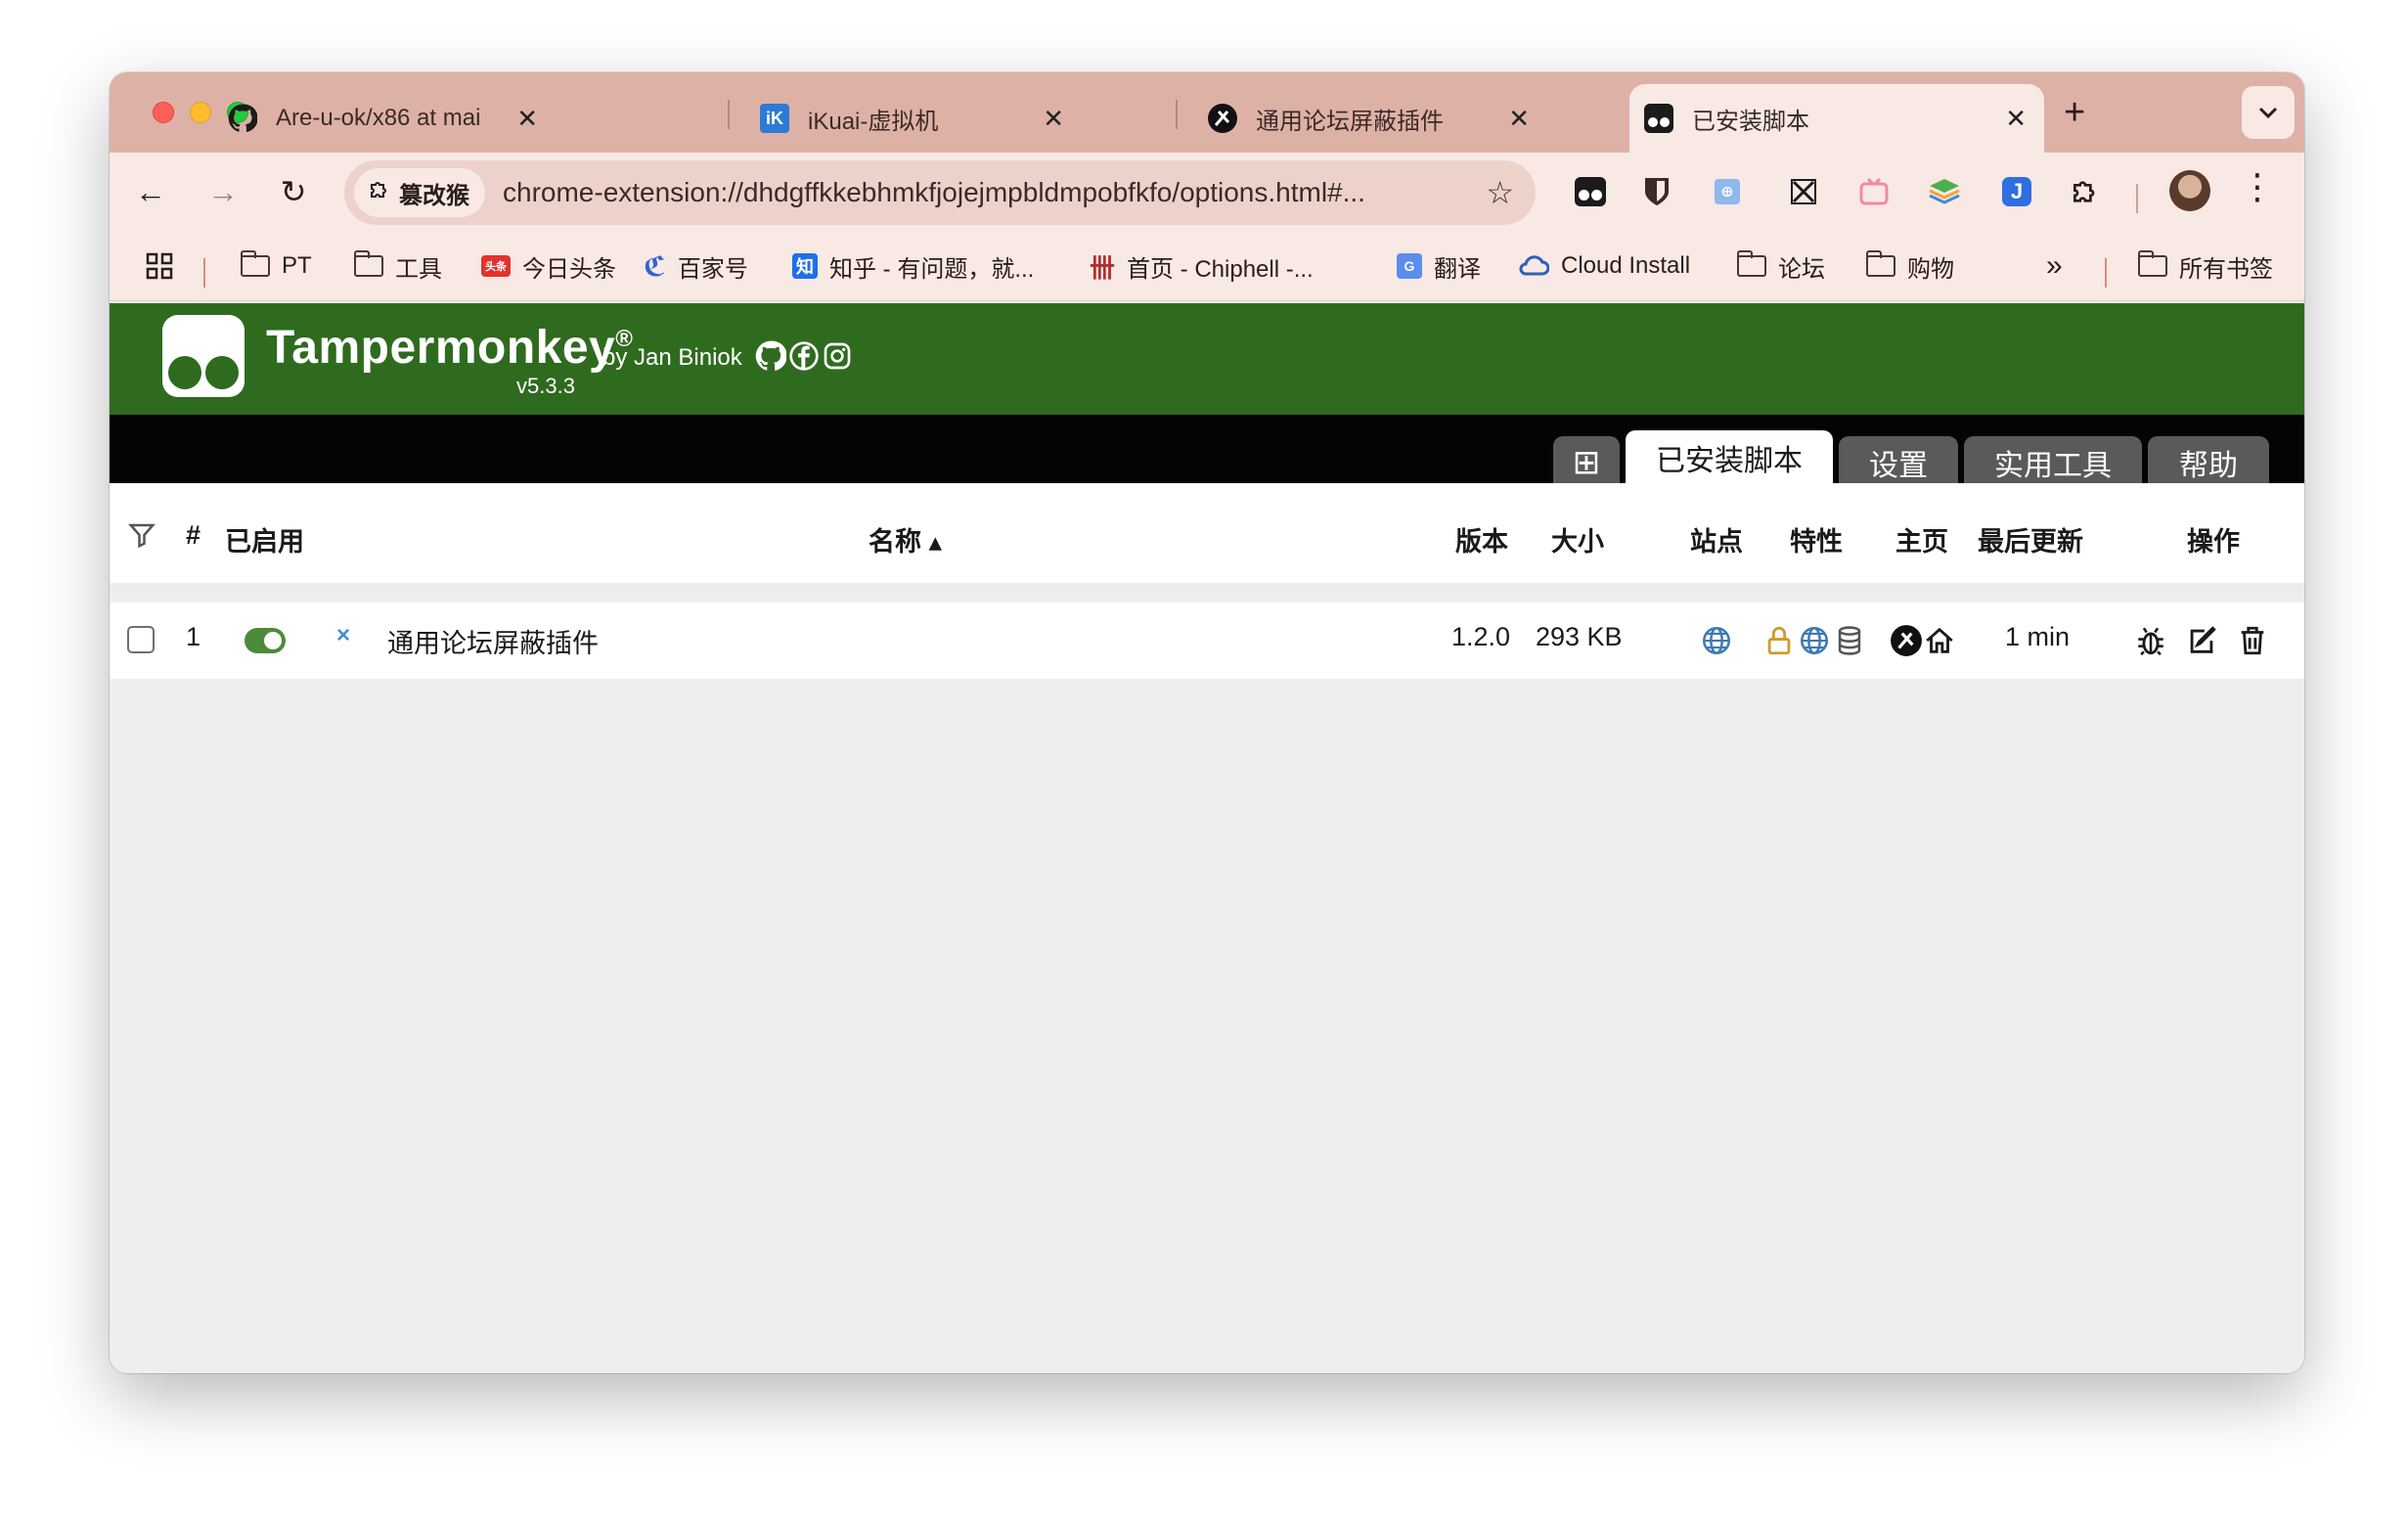  I want to click on tab-installed-scripts: 已安装脚本, so click(1729, 457).